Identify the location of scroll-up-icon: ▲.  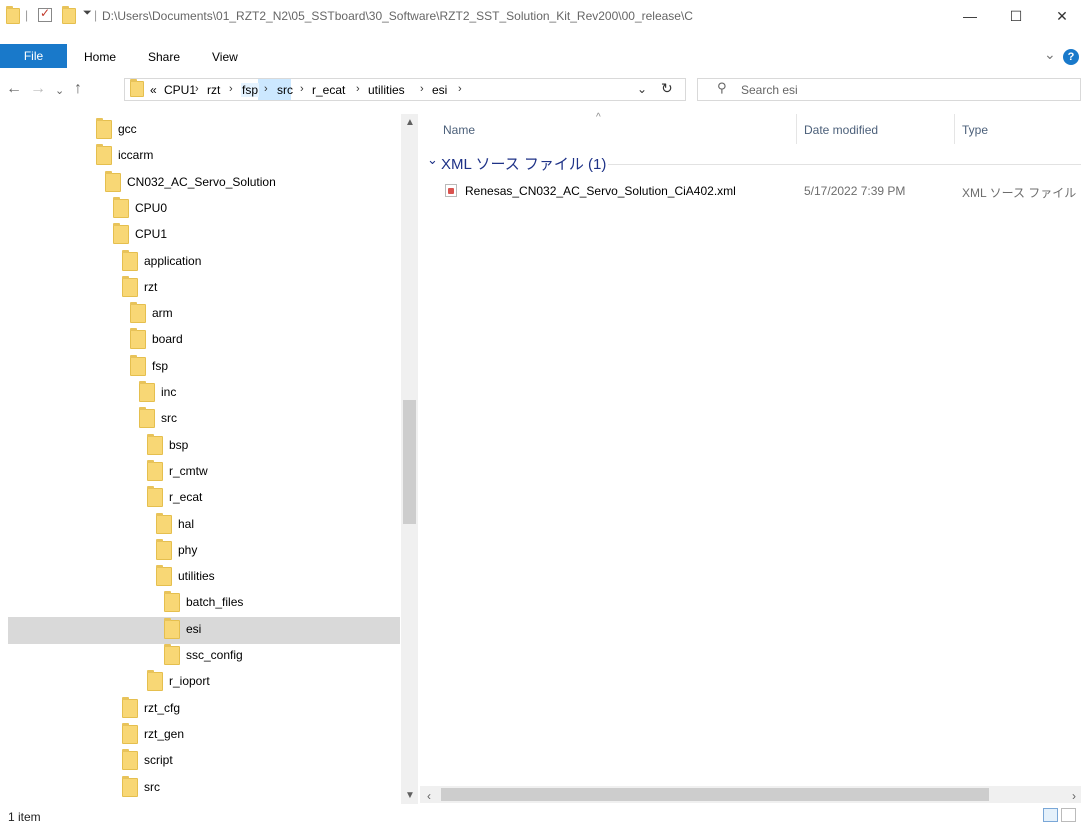
(410, 122).